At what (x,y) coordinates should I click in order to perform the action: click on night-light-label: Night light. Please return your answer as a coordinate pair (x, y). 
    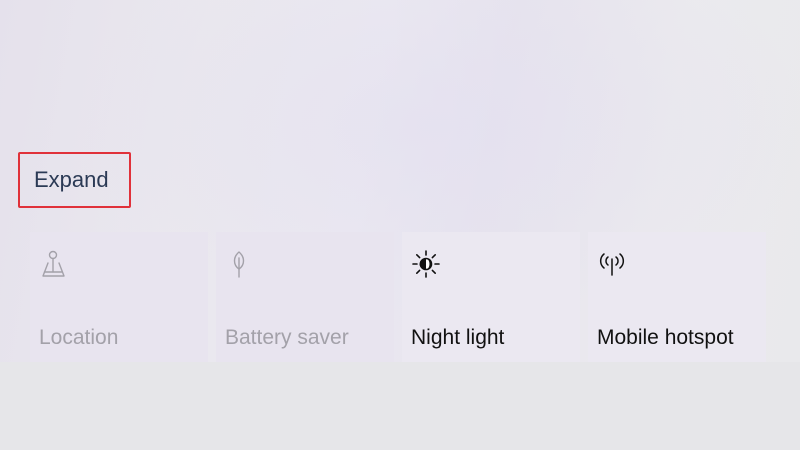
    Looking at the image, I should click on (458, 337).